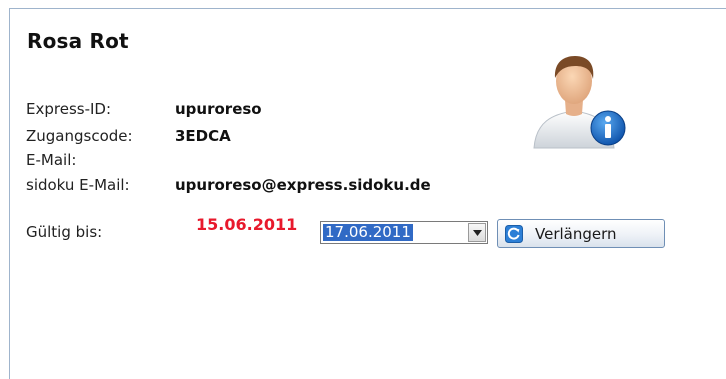 This screenshot has height=379, width=726. What do you see at coordinates (218, 109) in the screenshot?
I see `express-id-value: upuroreso` at bounding box center [218, 109].